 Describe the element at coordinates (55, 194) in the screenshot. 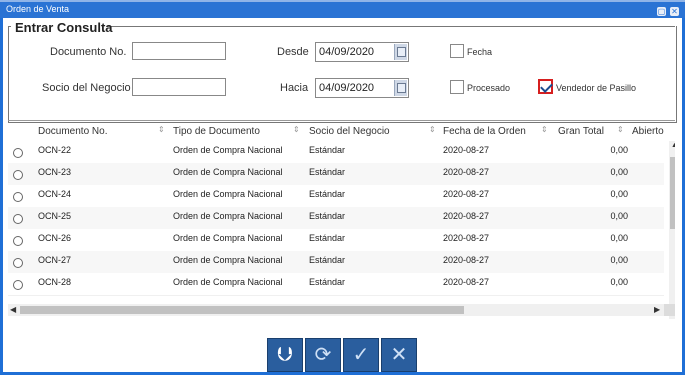

I see `table-cell: OCN-24` at that location.